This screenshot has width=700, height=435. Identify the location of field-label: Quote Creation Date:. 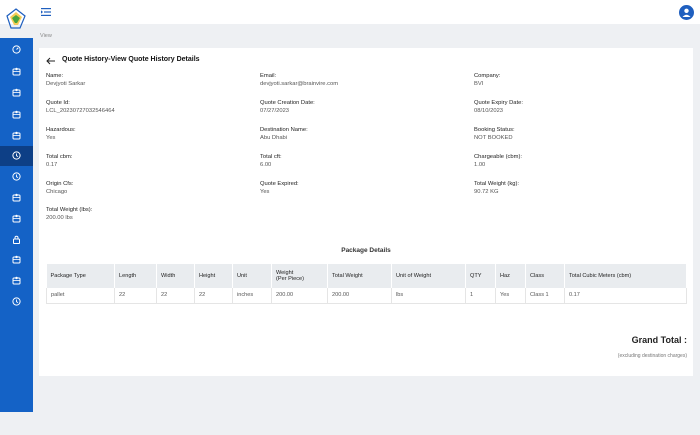
(287, 103).